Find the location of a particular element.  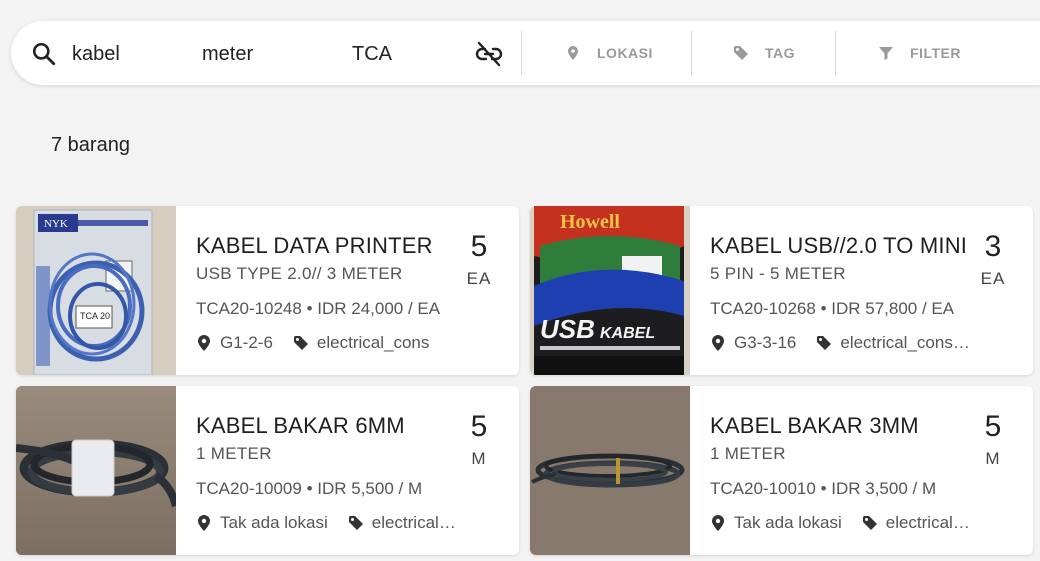

tag-filter-label: TAG is located at coordinates (780, 53).